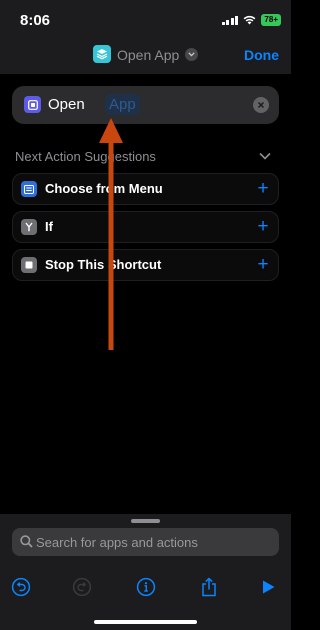  Describe the element at coordinates (29, 265) in the screenshot. I see `stop-icon` at that location.